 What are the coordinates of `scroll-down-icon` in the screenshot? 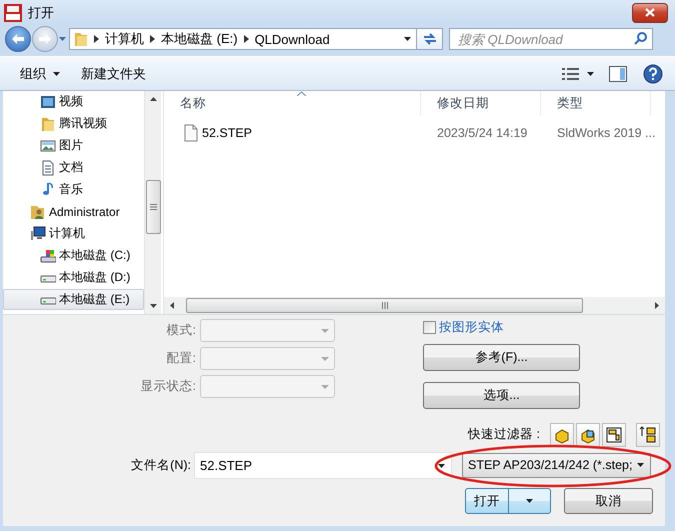 It's located at (153, 306).